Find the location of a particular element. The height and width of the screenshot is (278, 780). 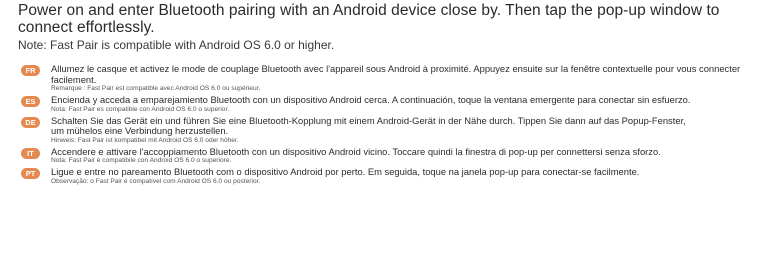

language-badge-es: ES is located at coordinates (30, 101).